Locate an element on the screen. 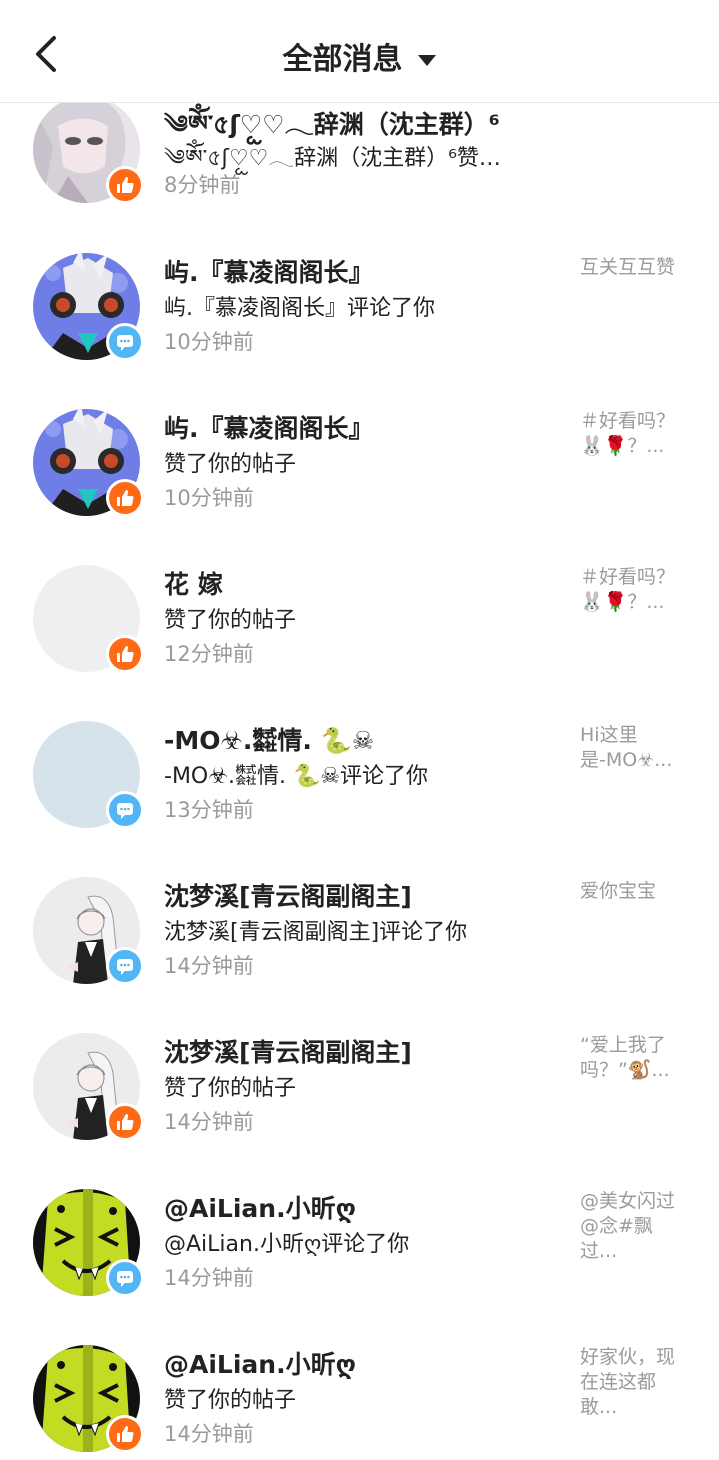 The height and width of the screenshot is (1460, 719). page-title: 全部消息 is located at coordinates (342, 59).